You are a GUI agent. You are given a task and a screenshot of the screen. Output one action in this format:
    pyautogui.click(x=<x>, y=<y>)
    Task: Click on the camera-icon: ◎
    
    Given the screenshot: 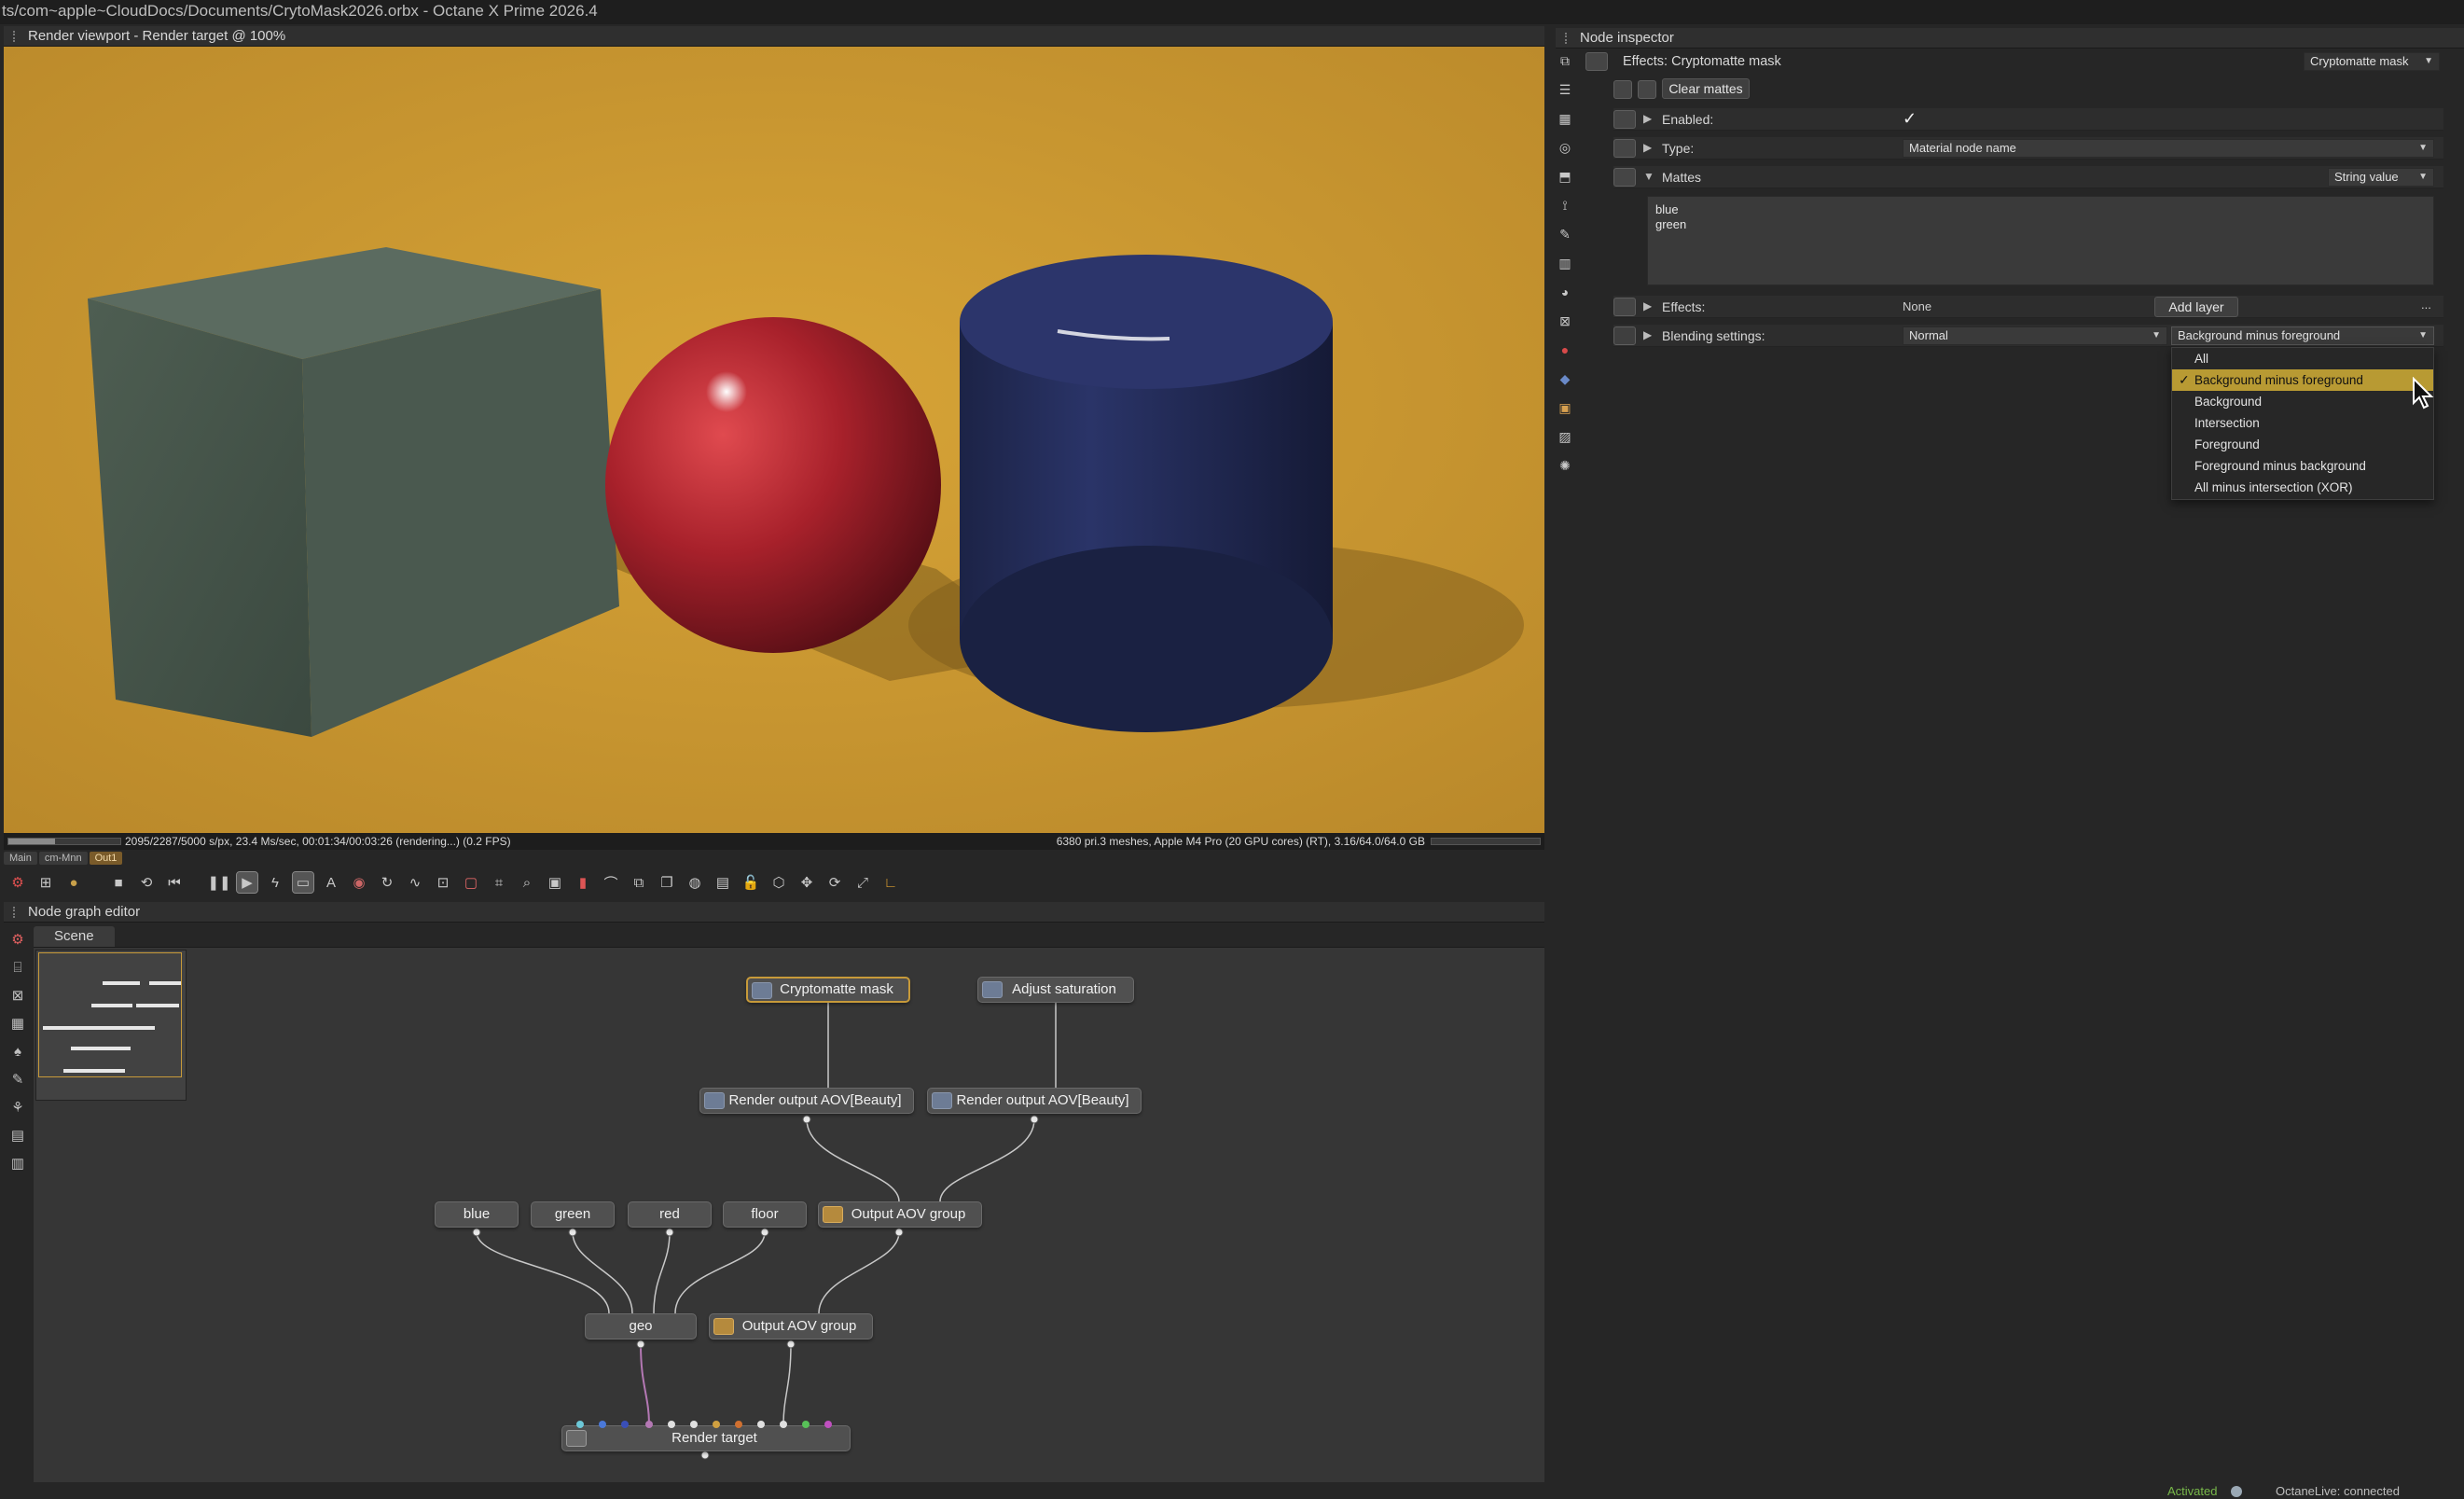 What is the action you would take?
    pyautogui.click(x=1565, y=147)
    